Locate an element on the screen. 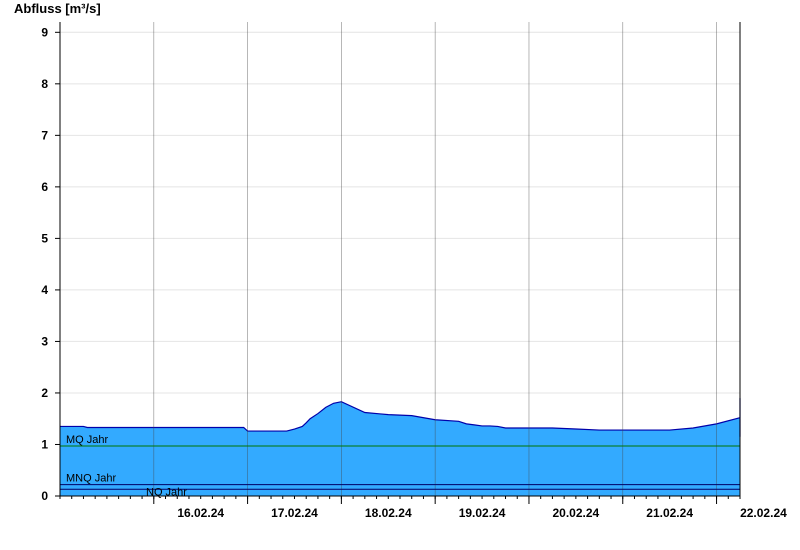  x-tick-label: 19.02.24 is located at coordinates (482, 513).